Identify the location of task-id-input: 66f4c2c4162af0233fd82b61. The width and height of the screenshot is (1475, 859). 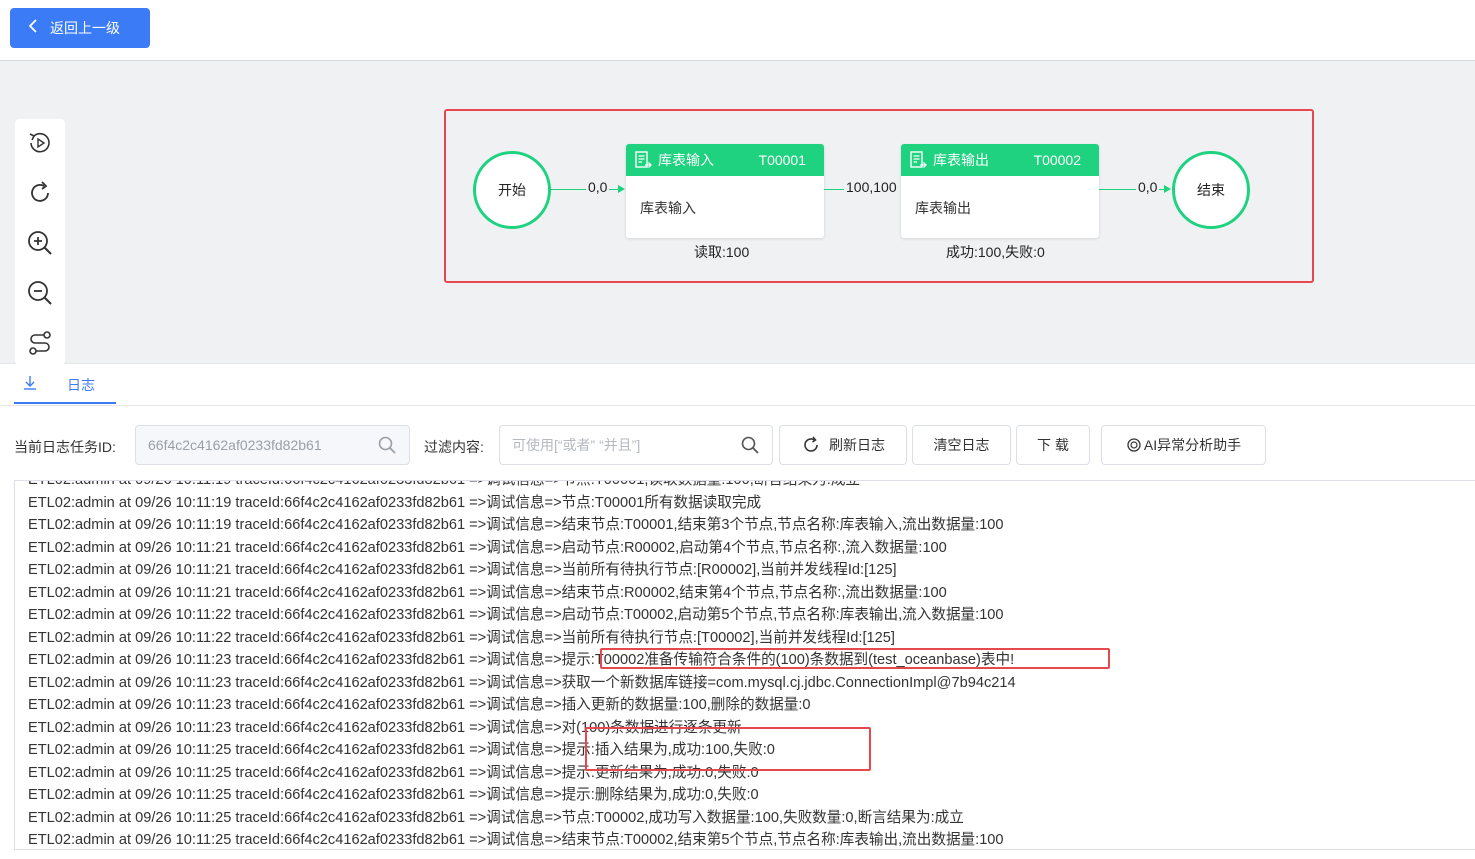
(272, 445).